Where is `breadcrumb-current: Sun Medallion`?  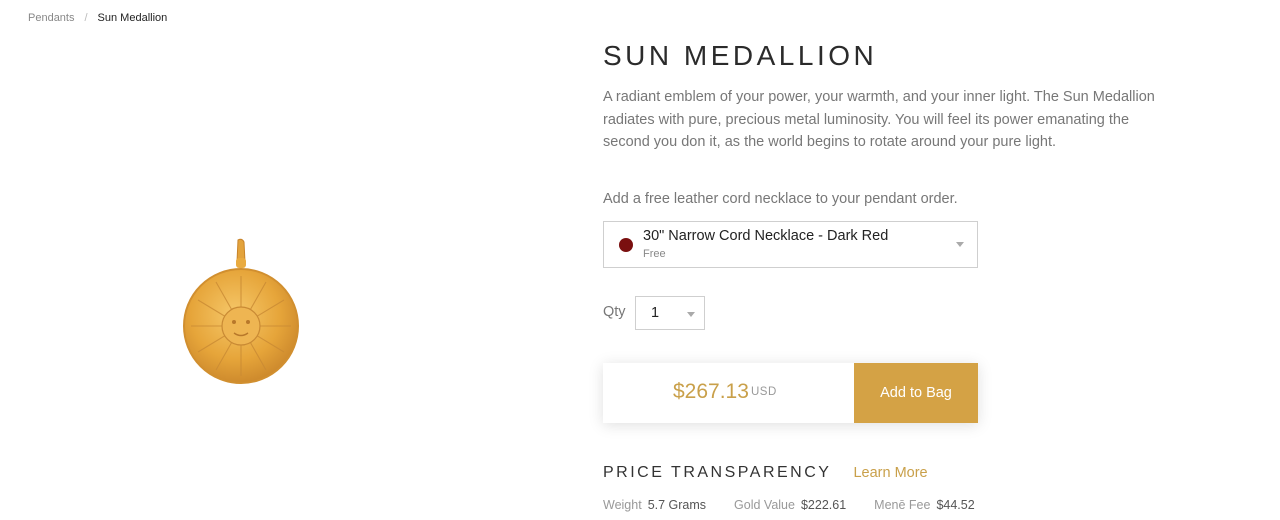
breadcrumb-current: Sun Medallion is located at coordinates (132, 18).